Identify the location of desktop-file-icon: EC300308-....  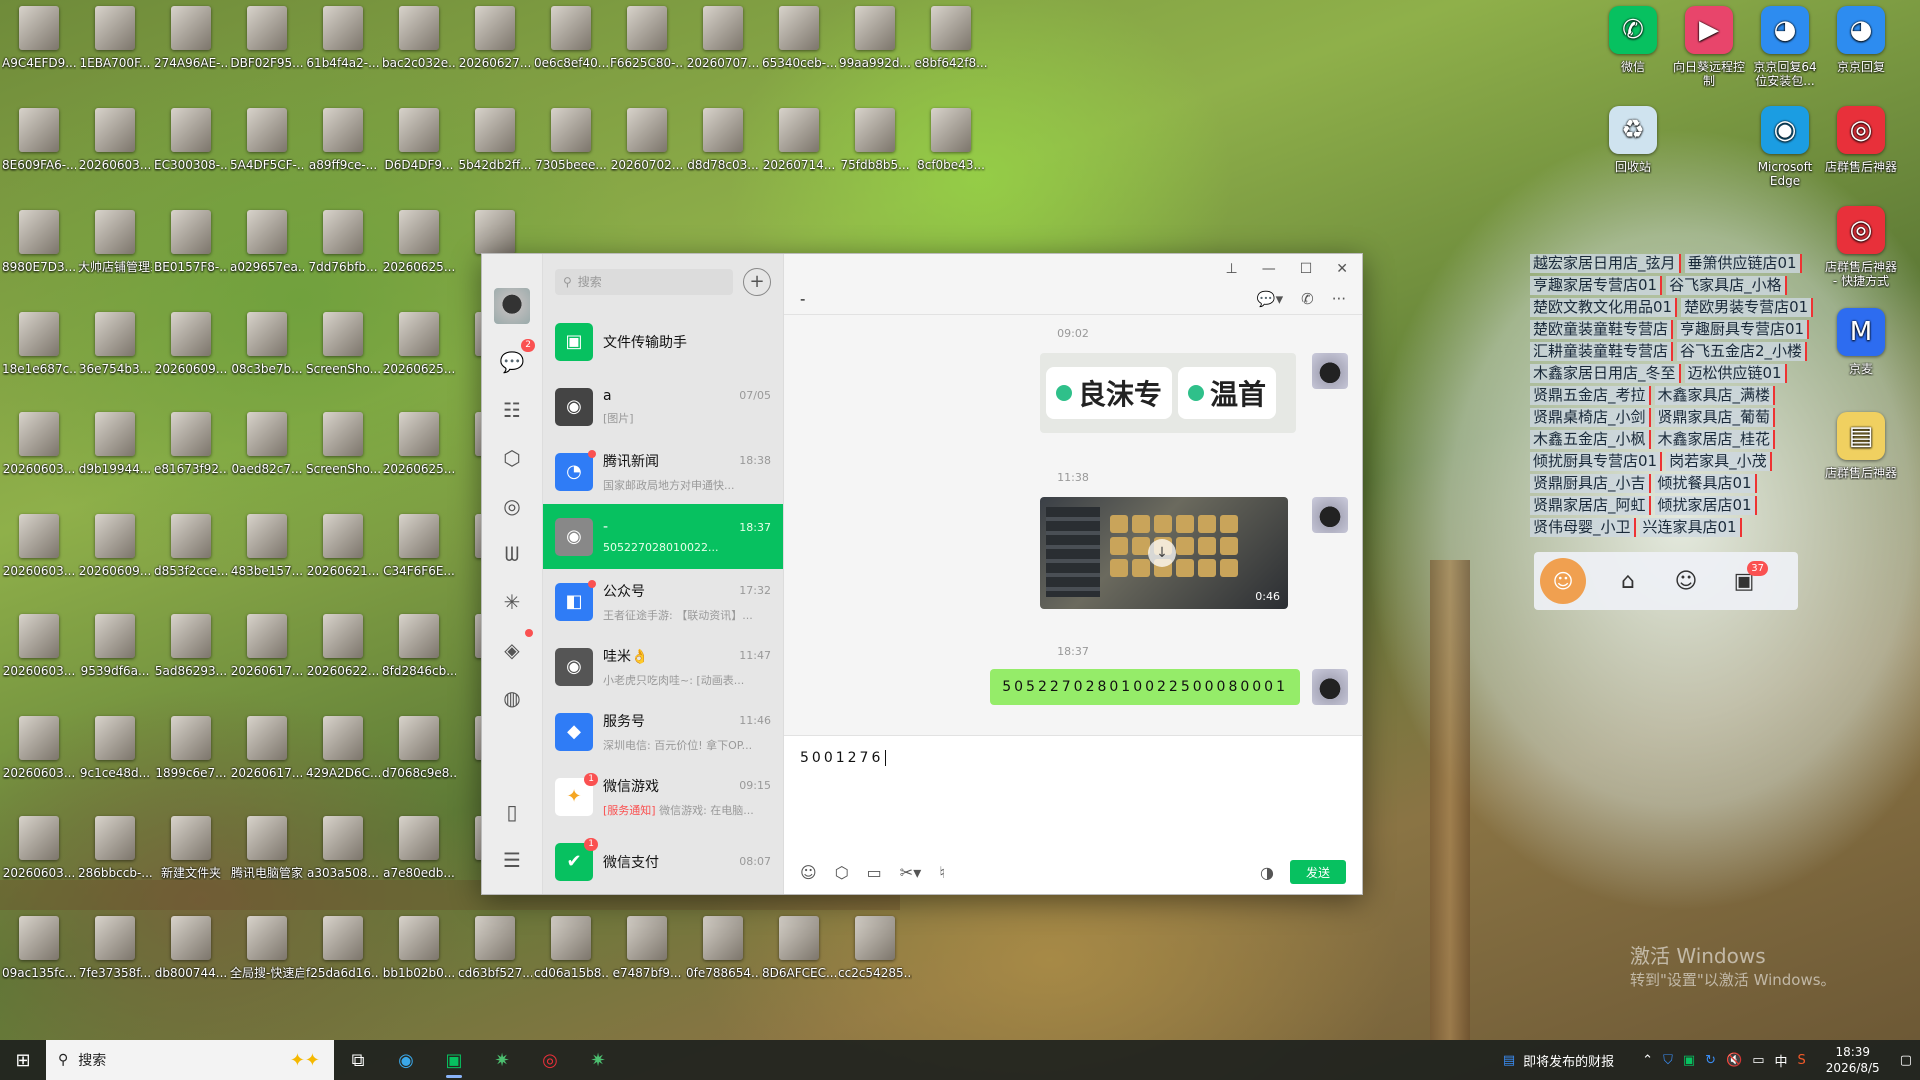
(191, 140).